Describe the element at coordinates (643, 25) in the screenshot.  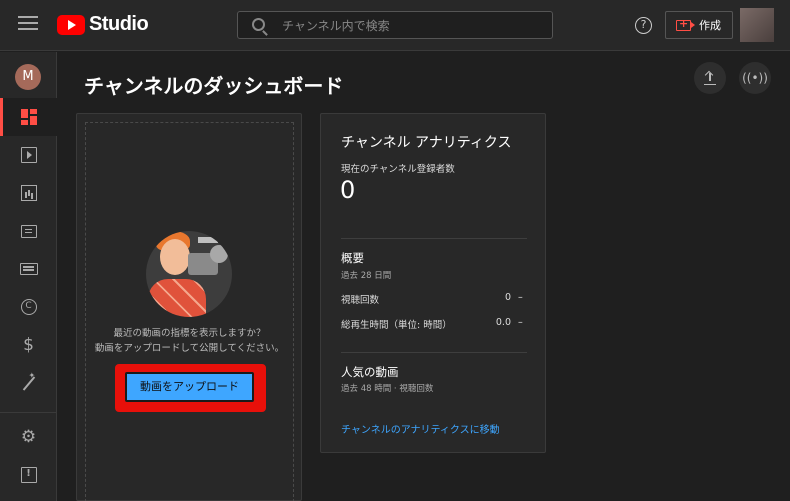
I see `help-icon: ?` at that location.